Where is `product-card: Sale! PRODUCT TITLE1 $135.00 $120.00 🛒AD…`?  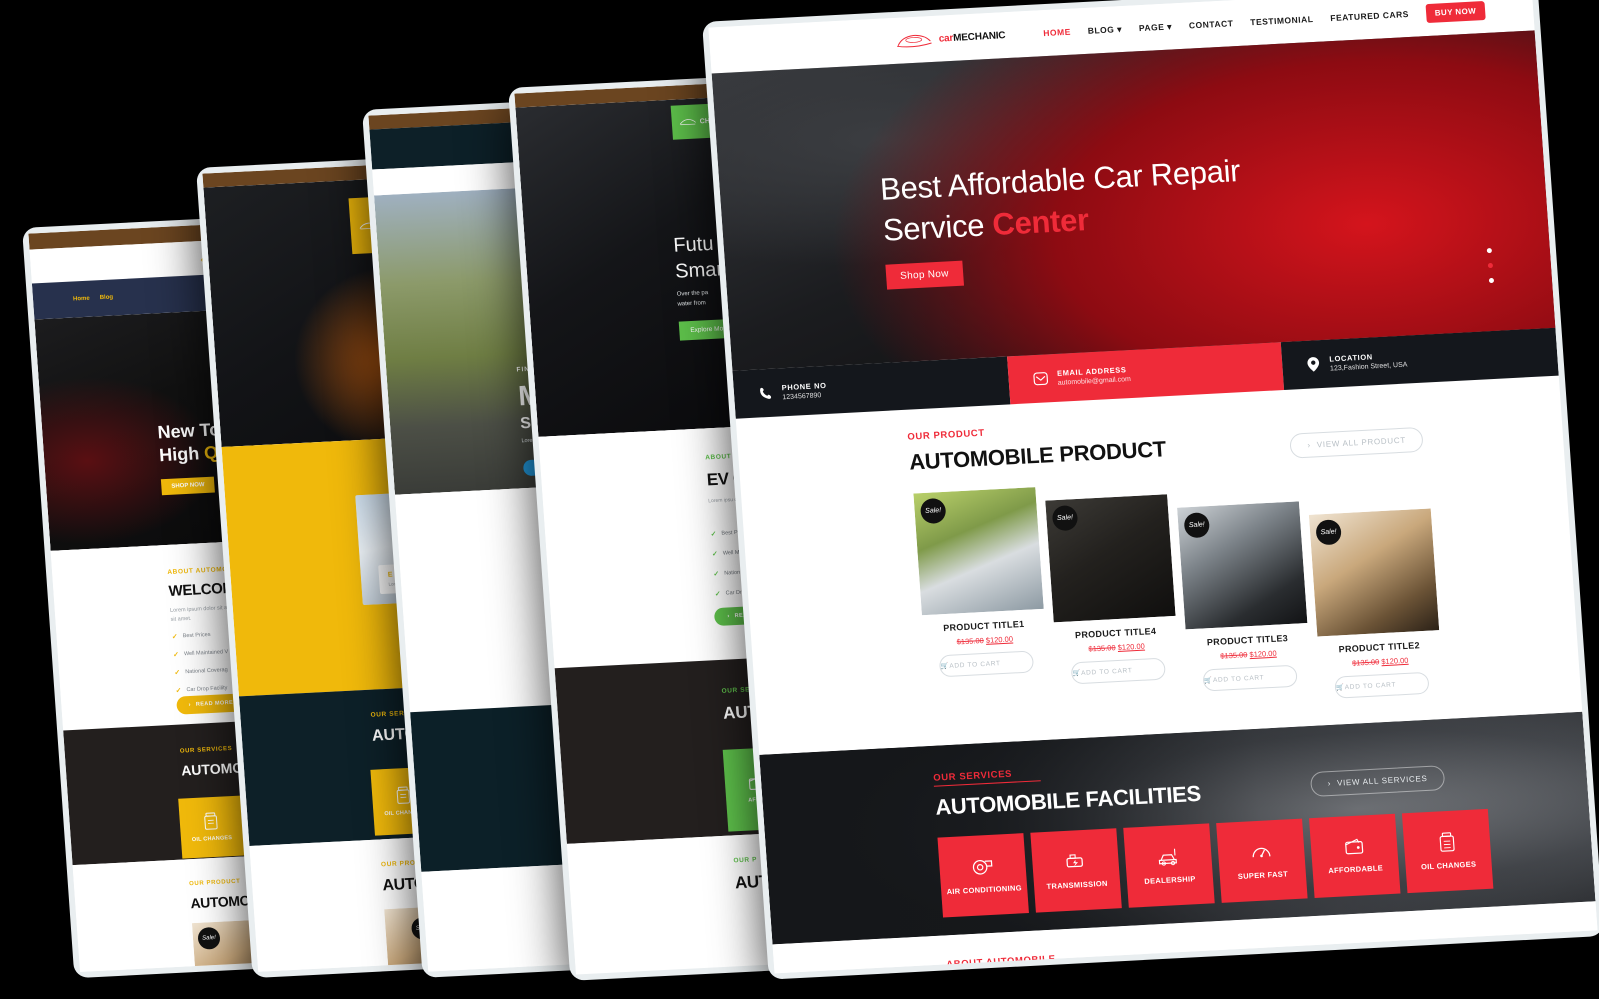 product-card: Sale! PRODUCT TITLE1 $135.00 $120.00 🛒AD… is located at coordinates (982, 603).